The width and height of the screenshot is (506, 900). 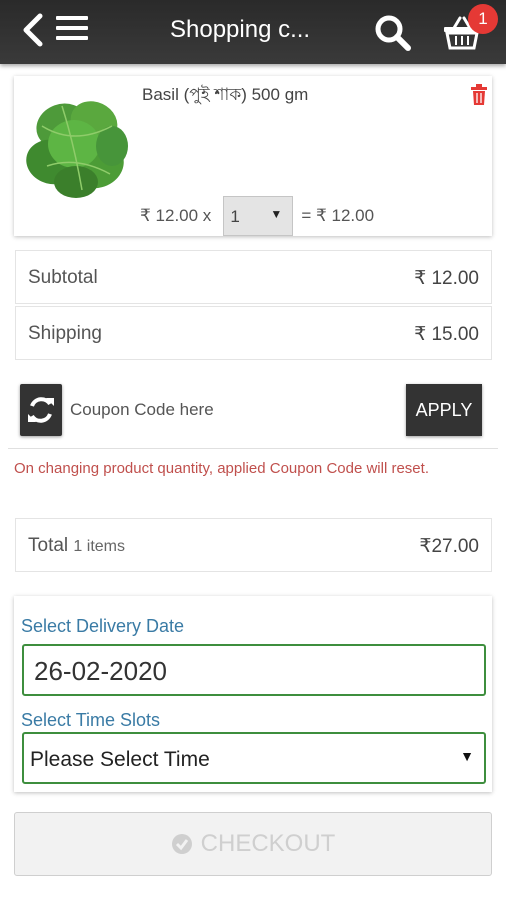 I want to click on total-label: Total, so click(x=48, y=545).